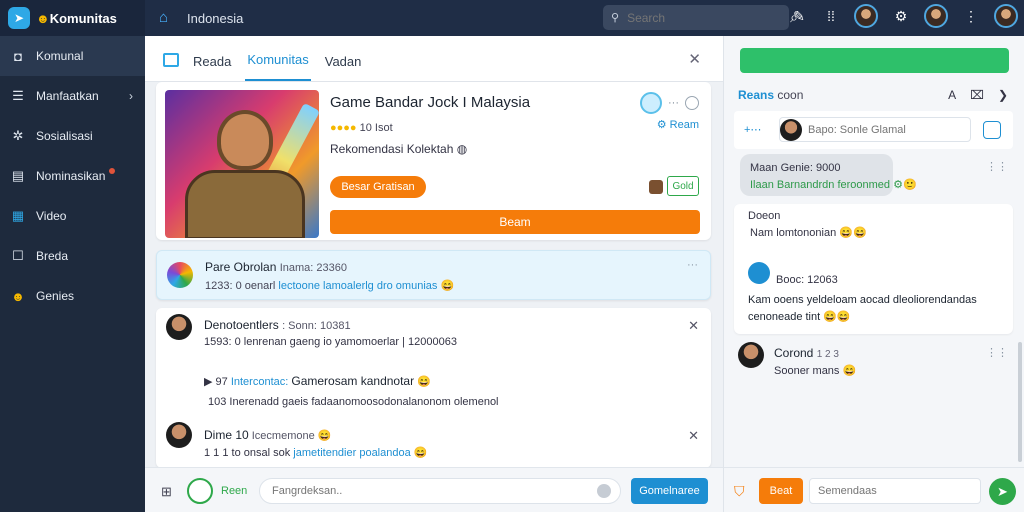 Image resolution: width=1024 pixels, height=512 pixels. I want to click on game-meta-text: 10 Isot, so click(376, 128).